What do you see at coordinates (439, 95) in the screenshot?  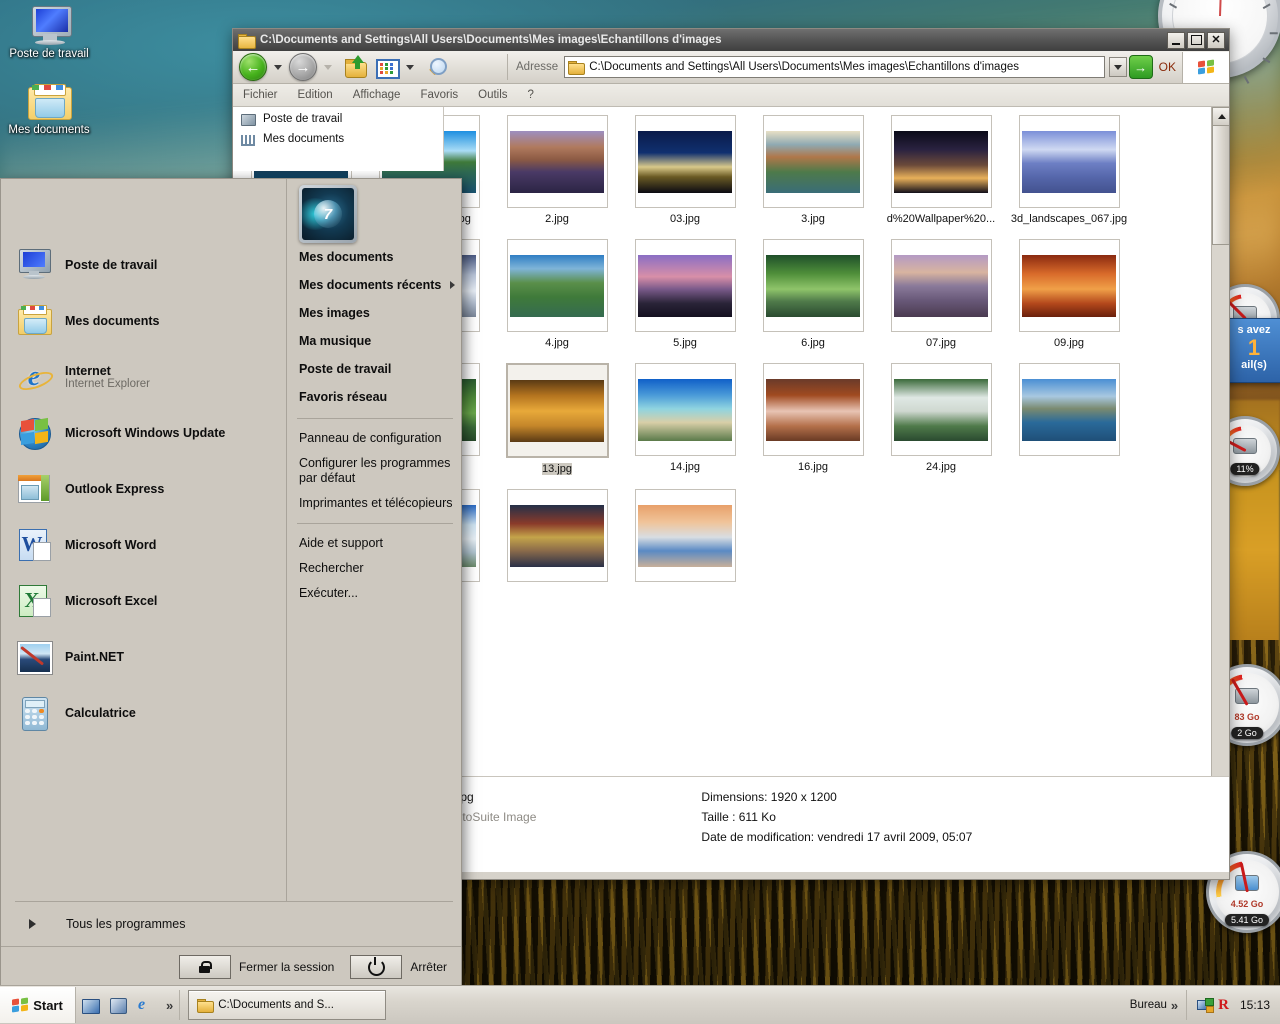 I see `menu-favoris: Favoris` at bounding box center [439, 95].